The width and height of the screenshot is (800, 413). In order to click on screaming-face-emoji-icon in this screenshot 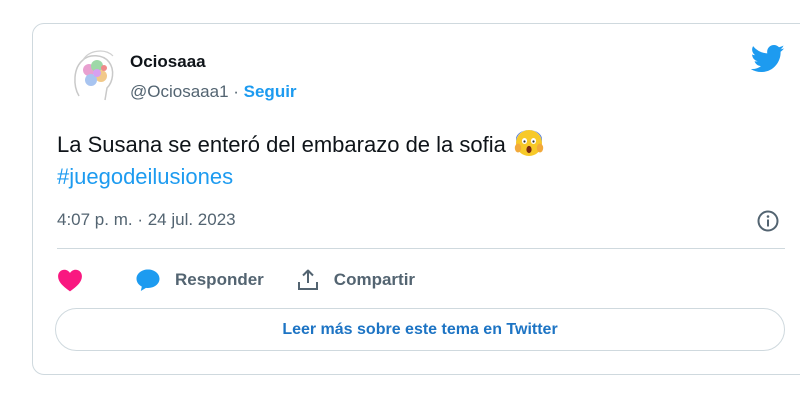, I will do `click(529, 143)`.